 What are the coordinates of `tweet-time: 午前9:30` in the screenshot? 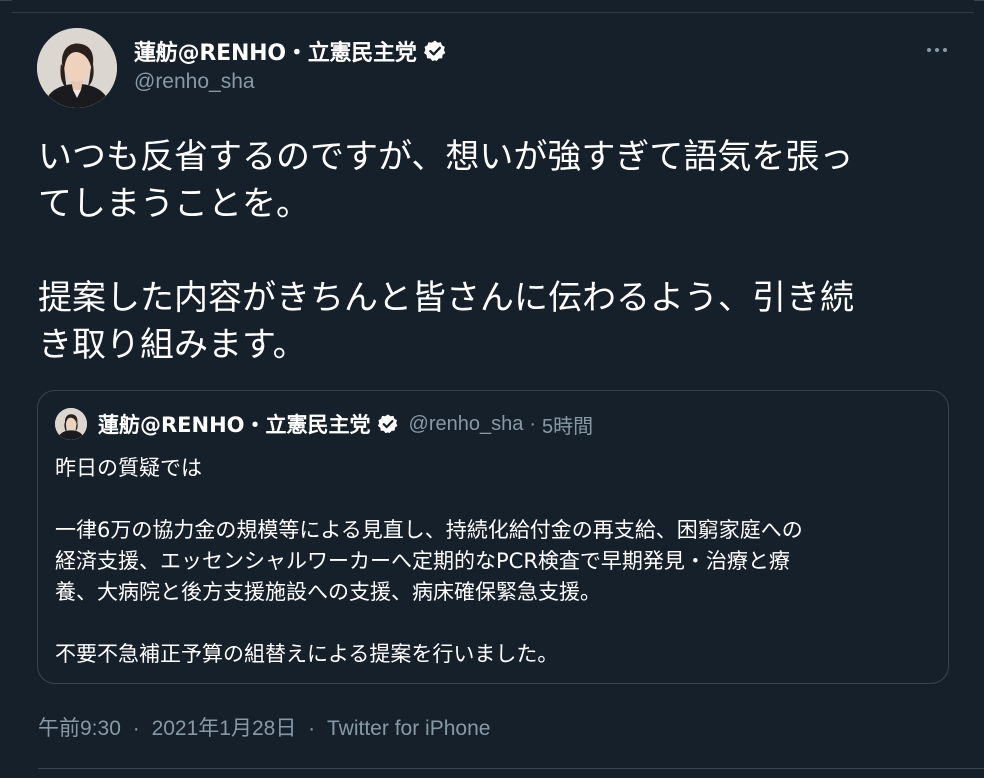 It's located at (79, 728).